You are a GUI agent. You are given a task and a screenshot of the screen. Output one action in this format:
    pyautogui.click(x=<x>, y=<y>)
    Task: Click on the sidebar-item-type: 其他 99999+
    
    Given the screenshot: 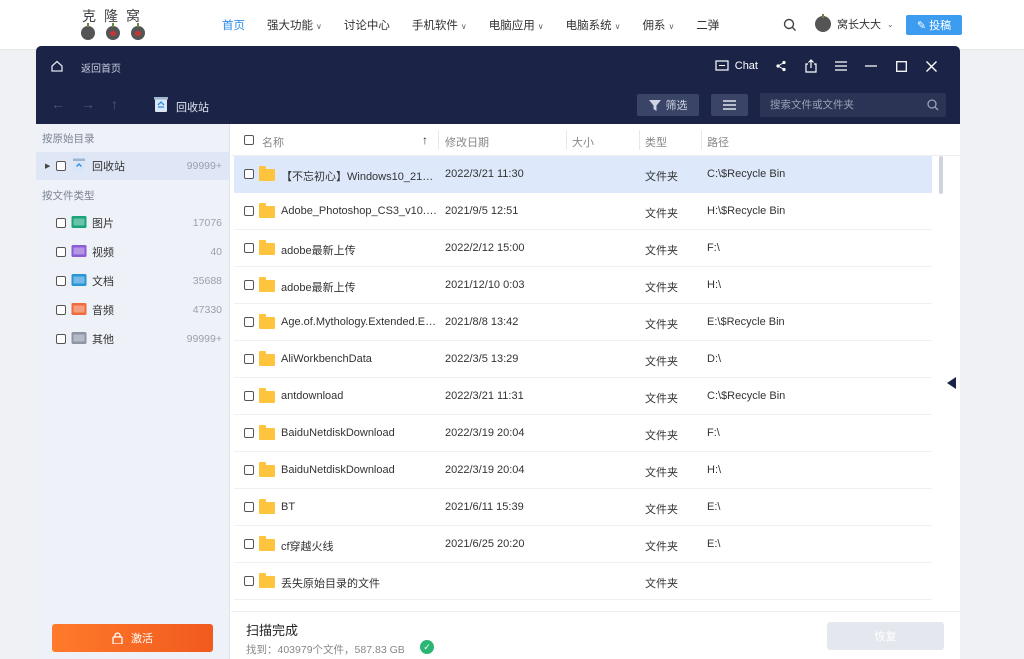 What is the action you would take?
    pyautogui.click(x=133, y=339)
    